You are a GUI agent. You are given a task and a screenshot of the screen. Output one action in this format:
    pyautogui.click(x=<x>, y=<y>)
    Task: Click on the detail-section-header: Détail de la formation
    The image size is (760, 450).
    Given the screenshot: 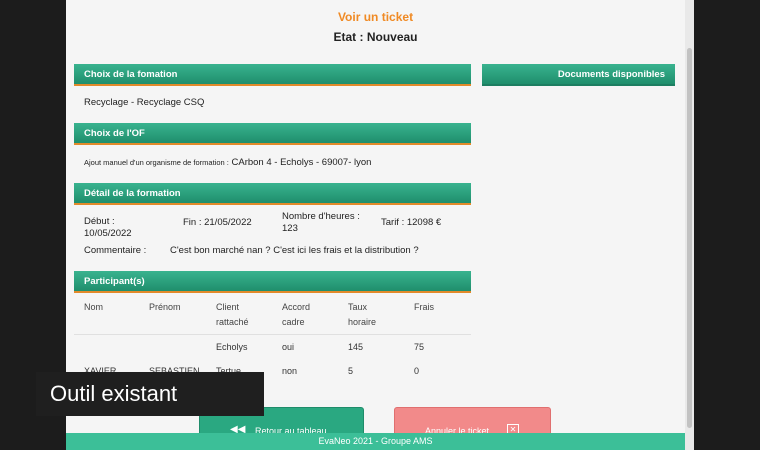 What is the action you would take?
    pyautogui.click(x=272, y=194)
    